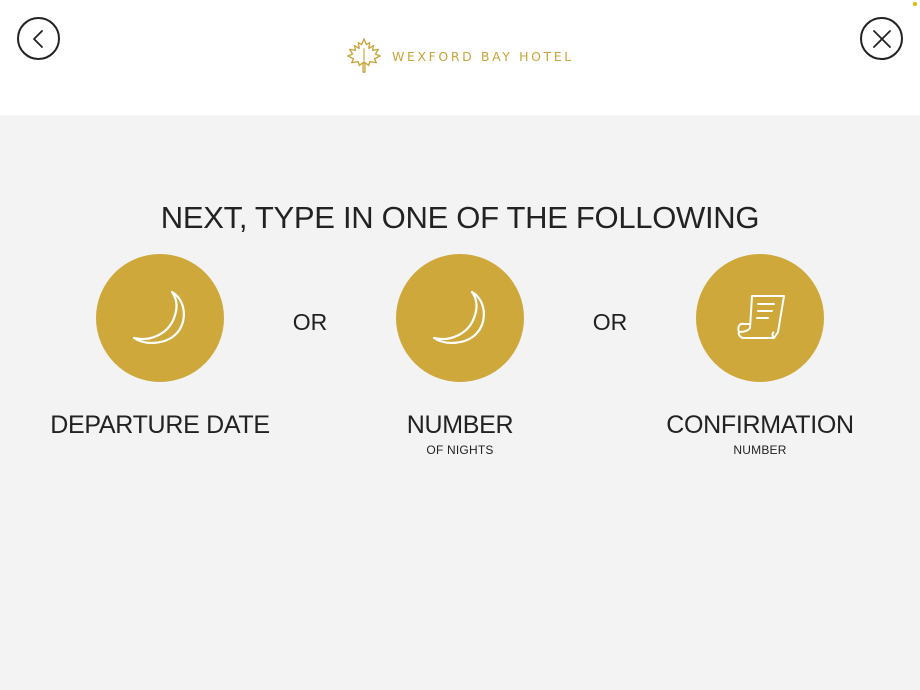 This screenshot has height=690, width=920. What do you see at coordinates (760, 450) in the screenshot?
I see `option-subtitle: NUMBER` at bounding box center [760, 450].